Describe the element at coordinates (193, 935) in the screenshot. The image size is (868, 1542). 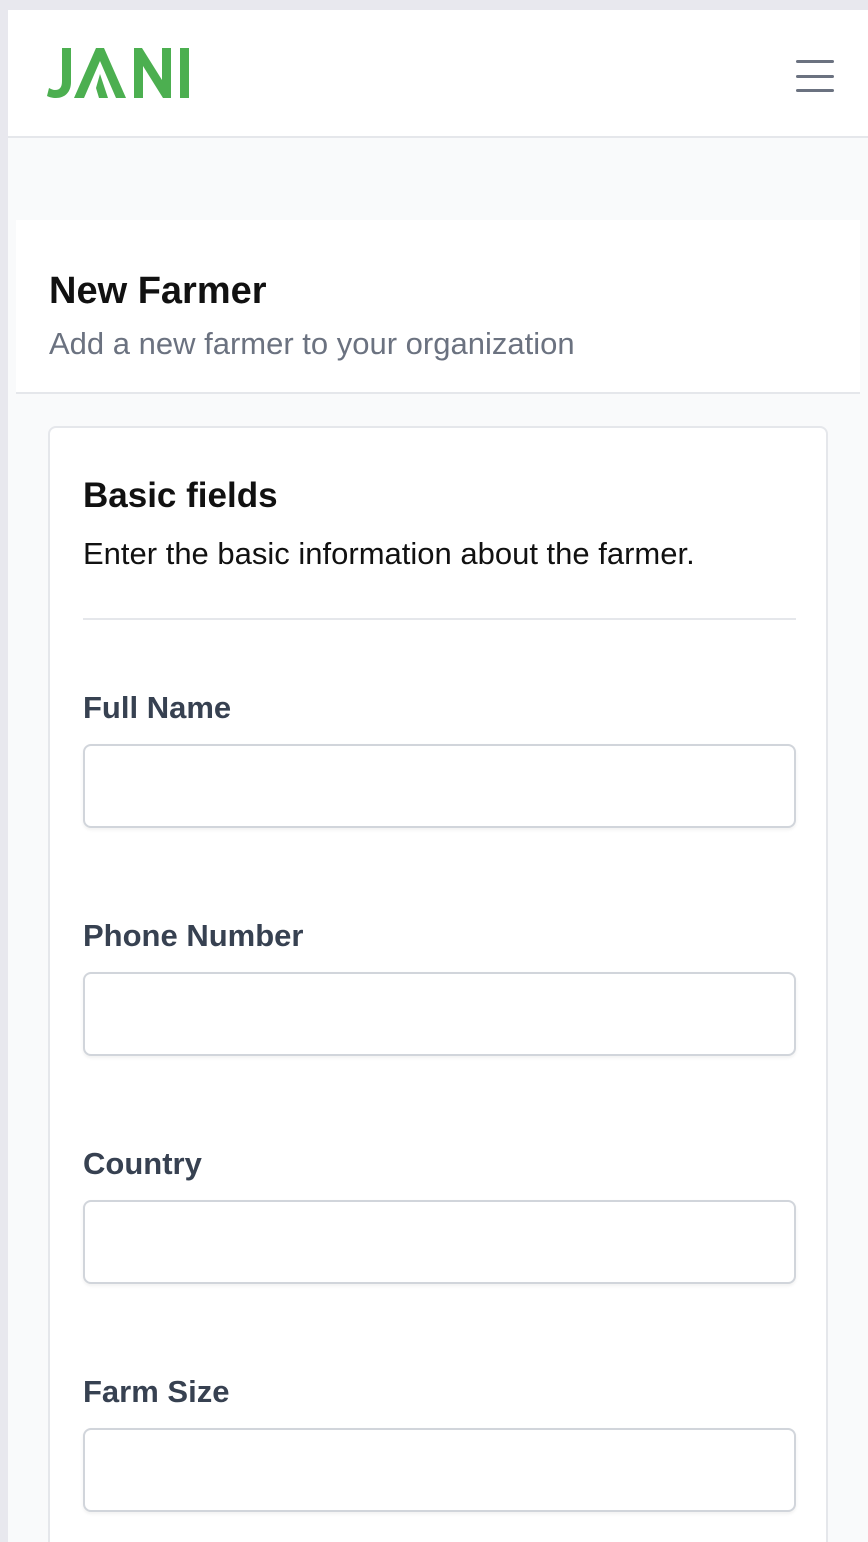
I see `phone-number-label: Phone Number` at that location.